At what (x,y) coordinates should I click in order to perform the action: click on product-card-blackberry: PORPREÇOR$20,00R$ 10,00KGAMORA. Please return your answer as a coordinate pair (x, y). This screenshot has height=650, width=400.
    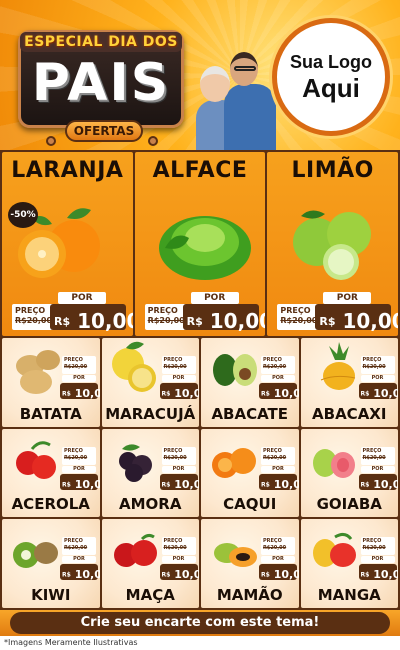
    Looking at the image, I should click on (150, 473).